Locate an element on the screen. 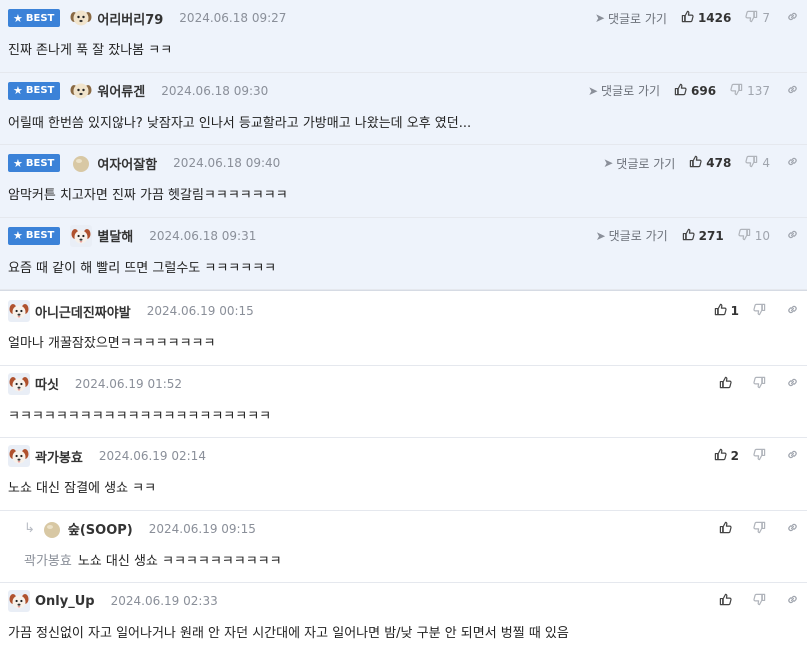 The width and height of the screenshot is (807, 652). like-button: 478 is located at coordinates (710, 163).